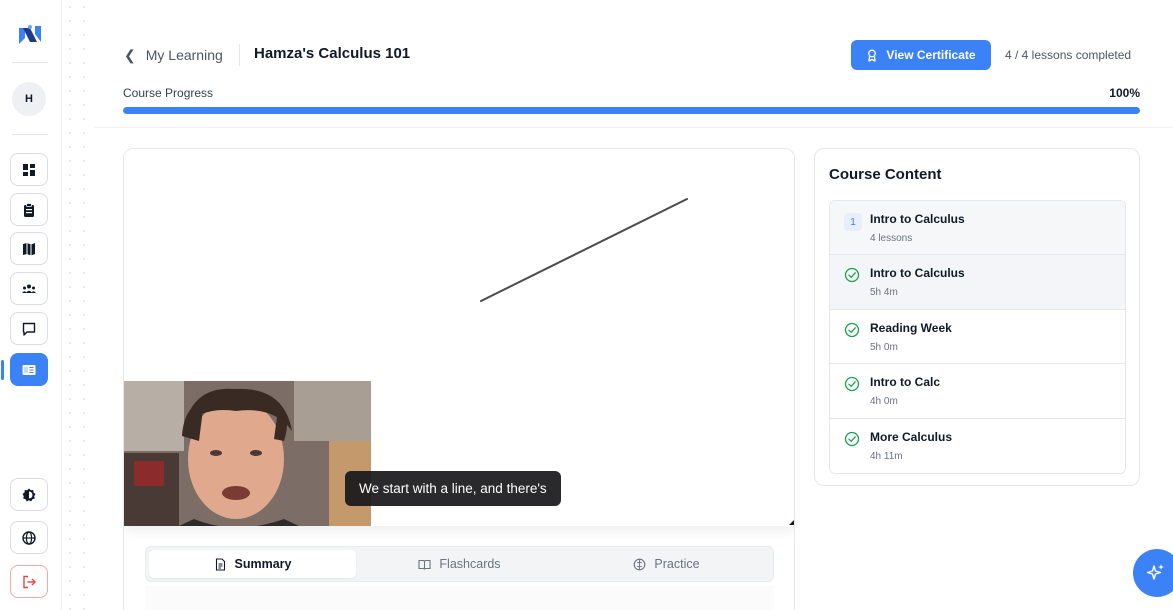 This screenshot has width=1173, height=610. What do you see at coordinates (130, 54) in the screenshot?
I see `chevron-left-icon: ❮` at bounding box center [130, 54].